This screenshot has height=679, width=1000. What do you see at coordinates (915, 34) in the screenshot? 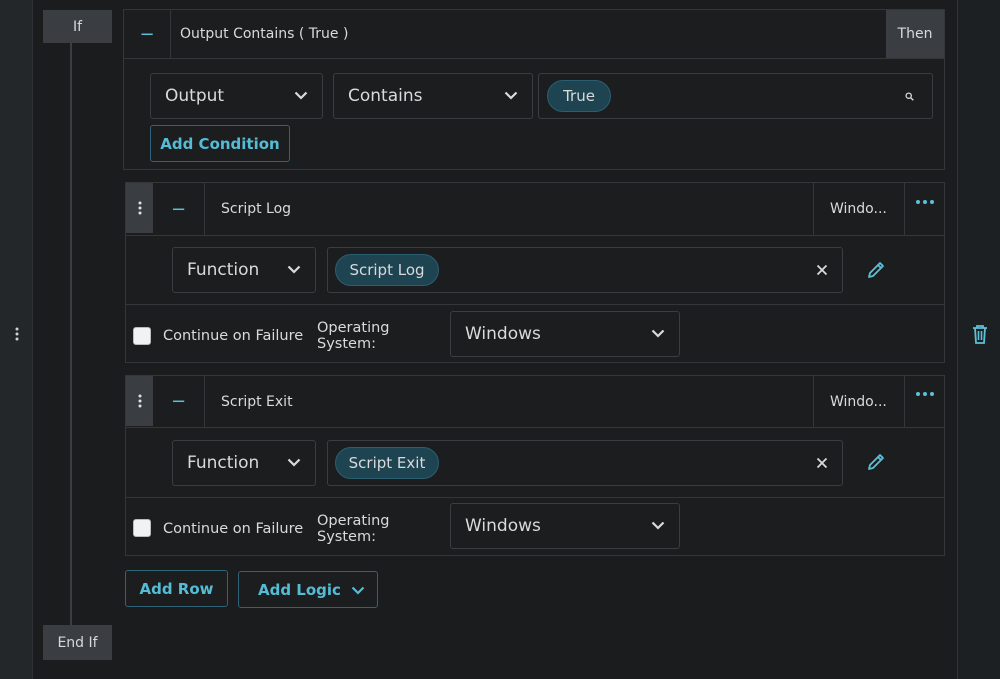
I see `then-label: Then` at bounding box center [915, 34].